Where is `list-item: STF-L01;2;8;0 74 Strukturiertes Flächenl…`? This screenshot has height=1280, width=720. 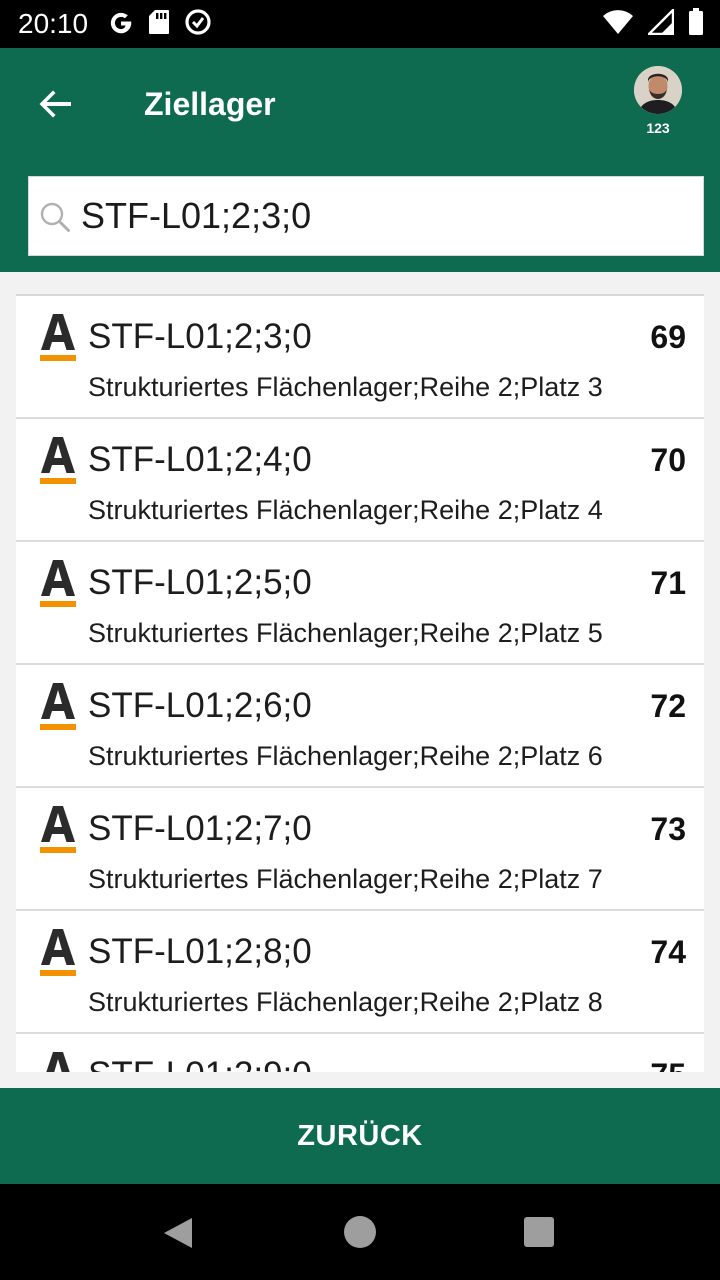 list-item: STF-L01;2;8;0 74 Strukturiertes Flächenl… is located at coordinates (360, 972).